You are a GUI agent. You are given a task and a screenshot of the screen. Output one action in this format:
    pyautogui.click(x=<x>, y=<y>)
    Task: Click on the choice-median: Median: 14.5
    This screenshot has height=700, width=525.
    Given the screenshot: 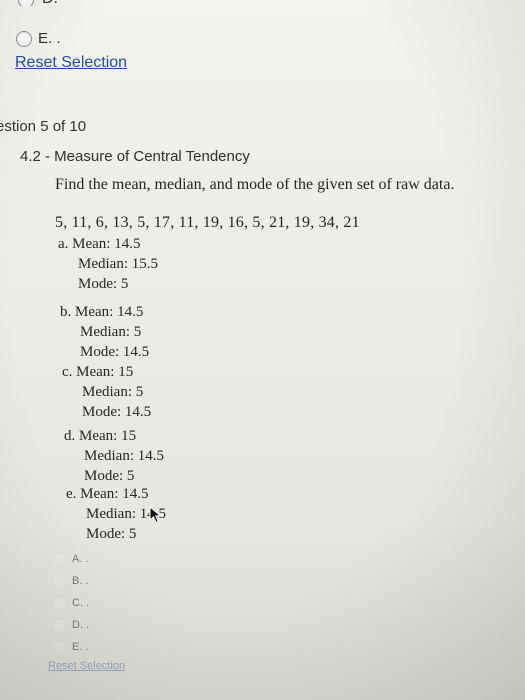 What is the action you would take?
    pyautogui.click(x=124, y=456)
    